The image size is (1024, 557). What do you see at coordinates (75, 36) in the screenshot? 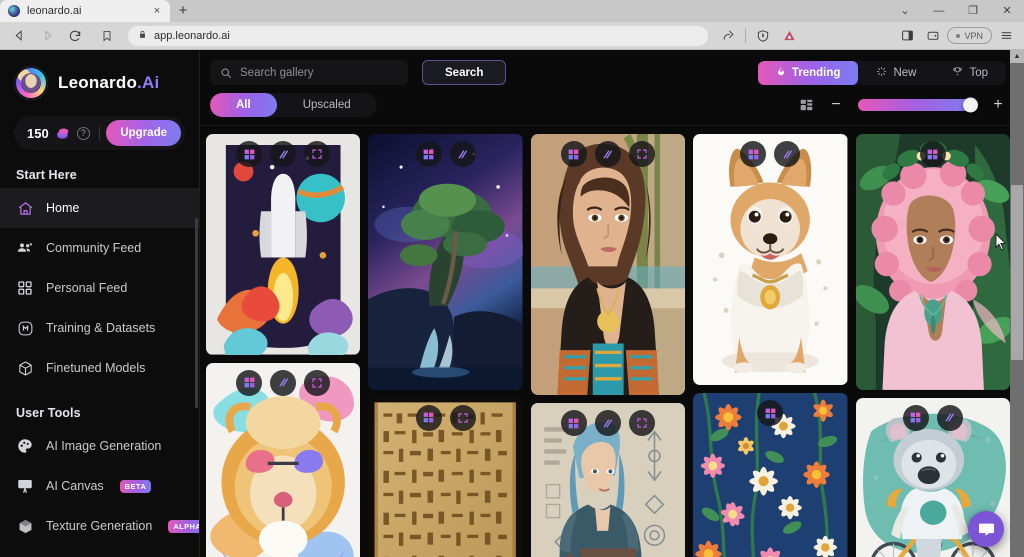
I see `reload-button` at bounding box center [75, 36].